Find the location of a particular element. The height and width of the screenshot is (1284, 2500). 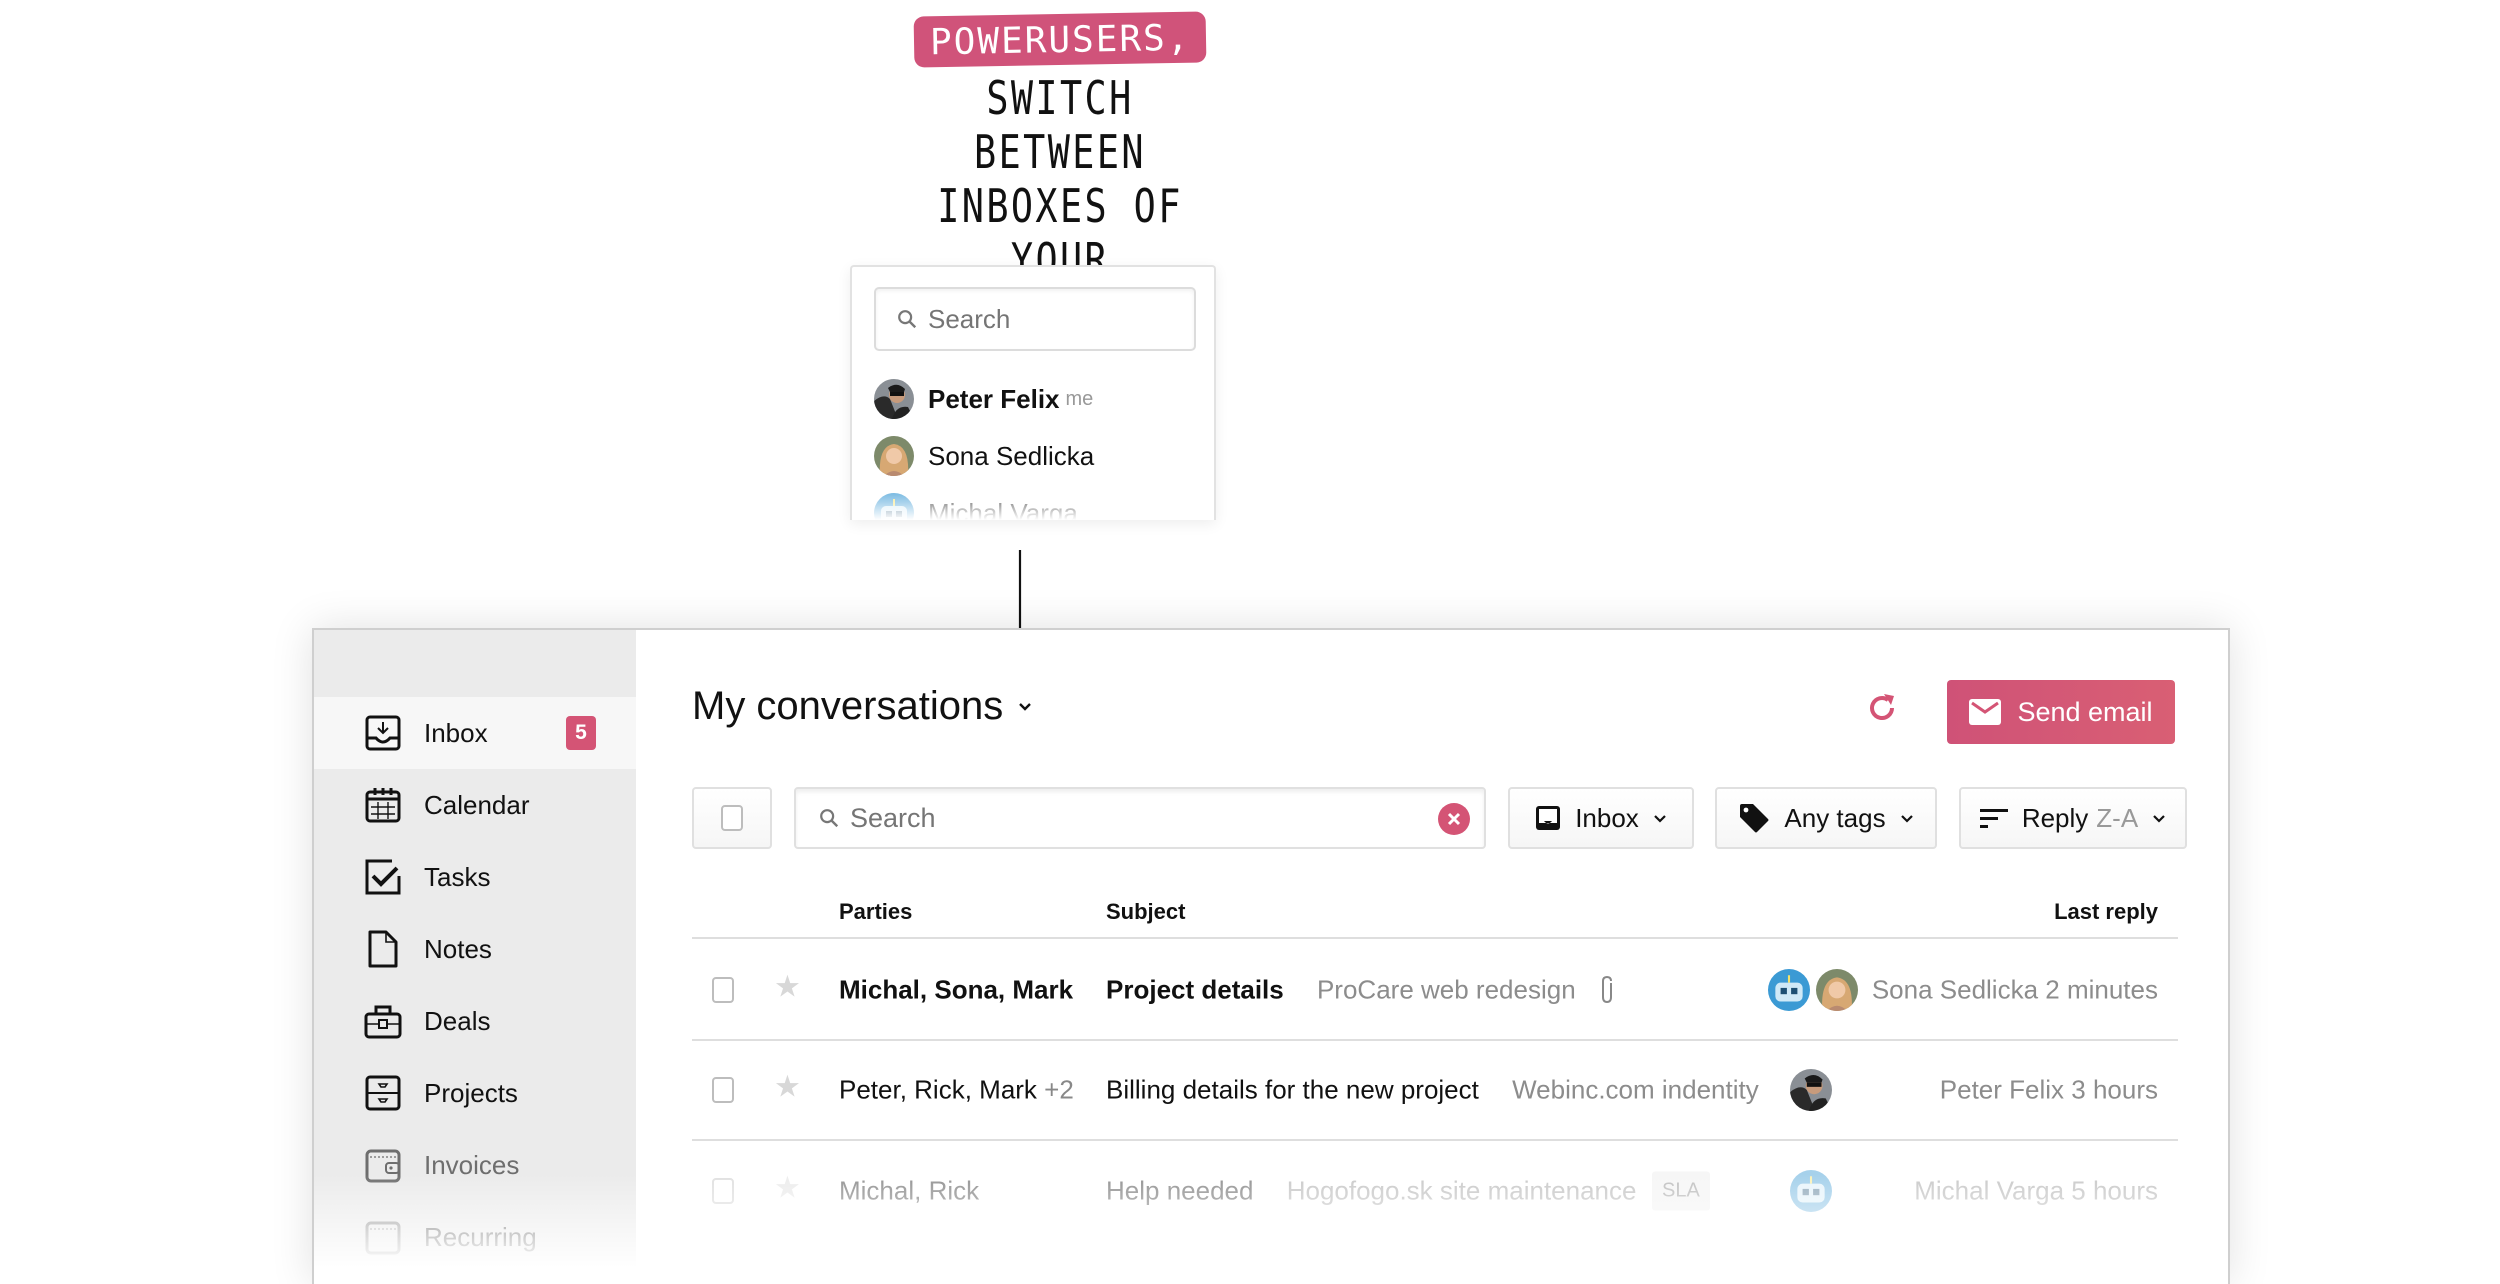

envelope-icon is located at coordinates (1985, 712).